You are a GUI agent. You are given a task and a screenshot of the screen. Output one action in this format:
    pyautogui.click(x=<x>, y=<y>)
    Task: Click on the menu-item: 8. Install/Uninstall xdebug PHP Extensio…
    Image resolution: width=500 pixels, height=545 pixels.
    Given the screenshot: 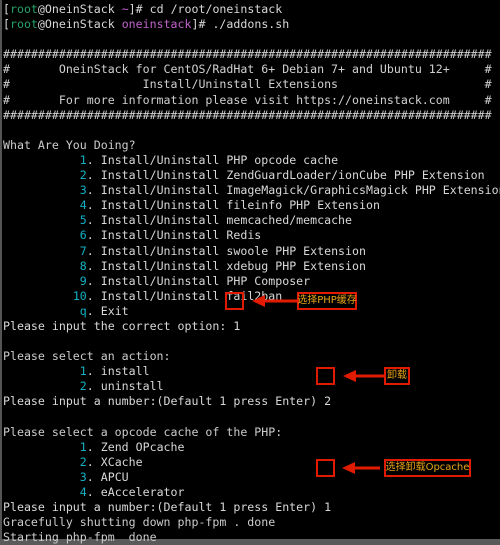 What is the action you would take?
    pyautogui.click(x=251, y=266)
    